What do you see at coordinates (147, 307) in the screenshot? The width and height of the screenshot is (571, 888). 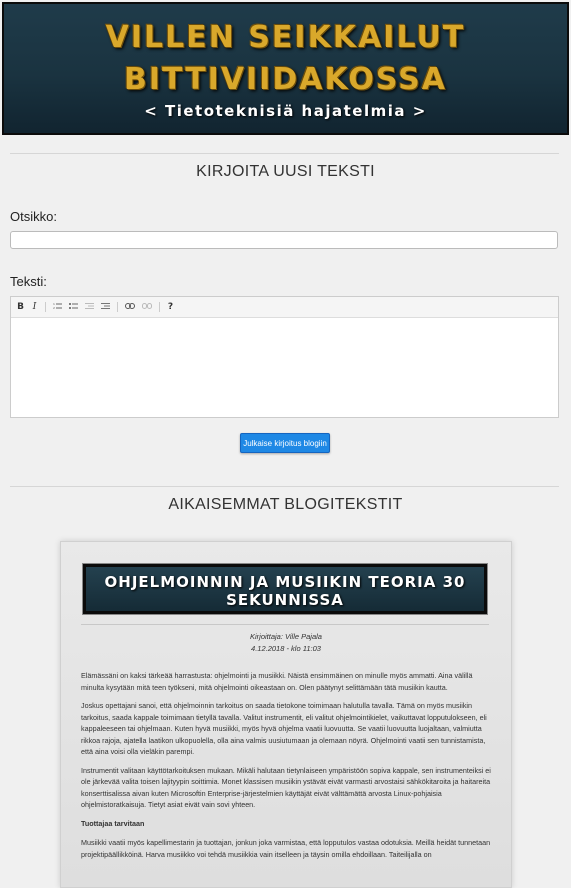 I see `unlink-icon` at bounding box center [147, 307].